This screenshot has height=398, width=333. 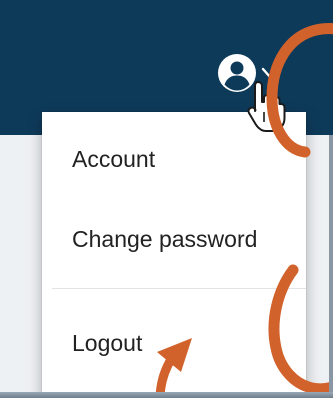 I want to click on menu-item-change-password: Change password, so click(x=164, y=239).